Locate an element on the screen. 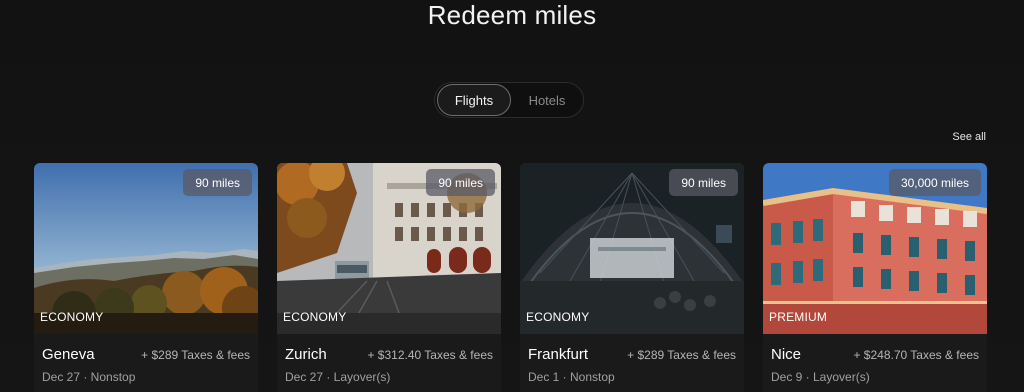  cabin-class-label: PREMIUM is located at coordinates (798, 317).